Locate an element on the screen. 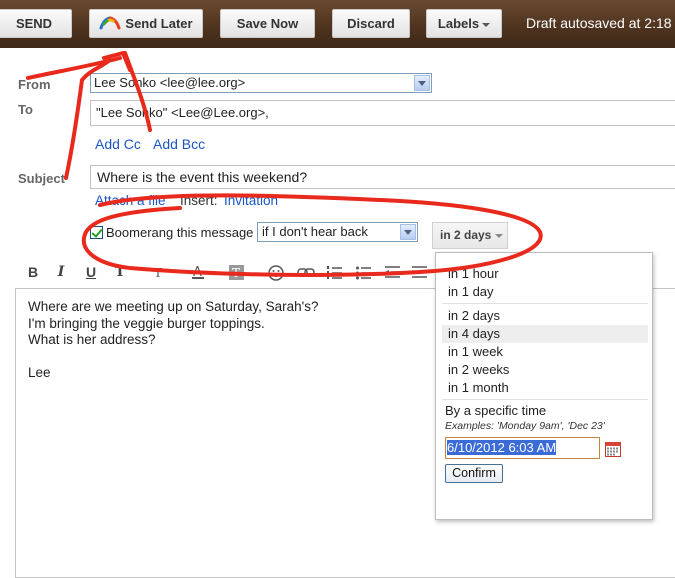 The height and width of the screenshot is (578, 675). menu-item-4-days: in 4 days is located at coordinates (545, 334).